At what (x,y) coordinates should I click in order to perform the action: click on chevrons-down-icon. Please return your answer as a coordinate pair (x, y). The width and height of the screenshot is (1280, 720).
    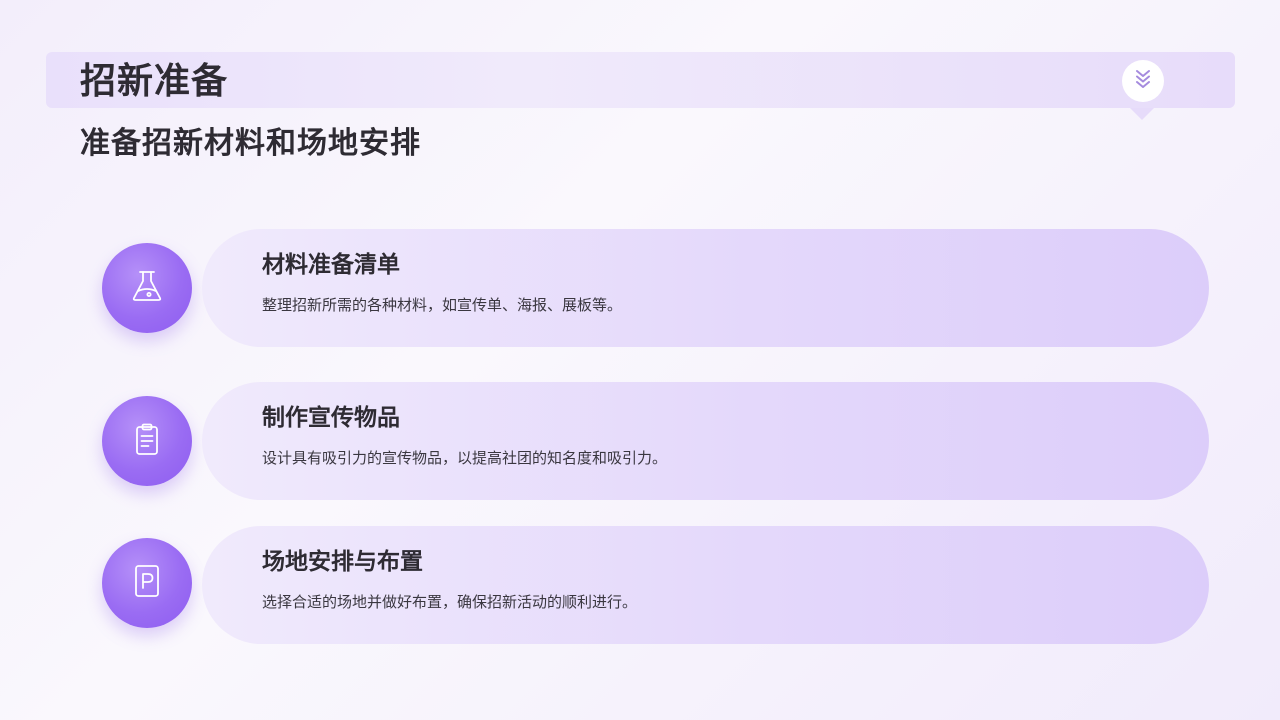
    Looking at the image, I should click on (1143, 81).